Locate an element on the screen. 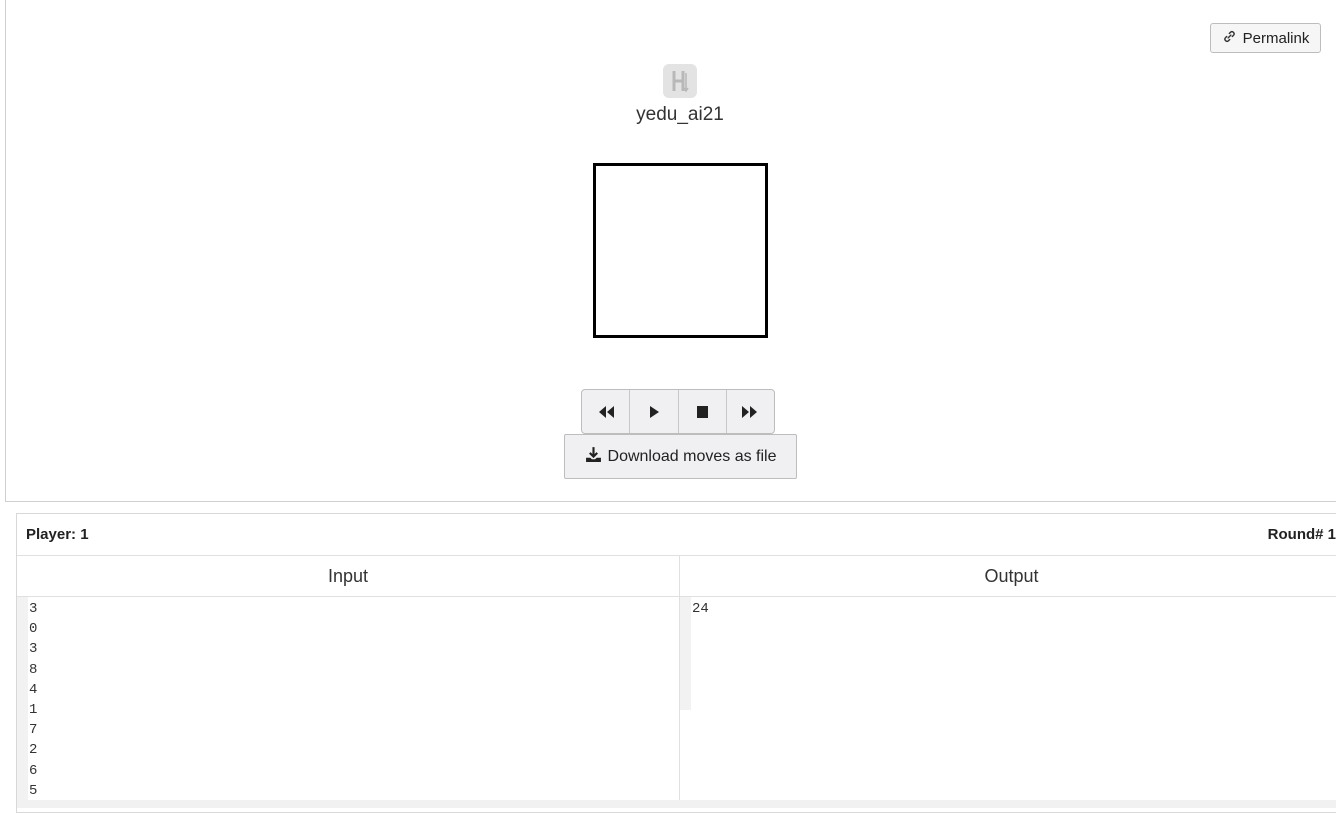  input-lines: 3 0 3 8 4 1 7 2 6 5 is located at coordinates (33, 700).